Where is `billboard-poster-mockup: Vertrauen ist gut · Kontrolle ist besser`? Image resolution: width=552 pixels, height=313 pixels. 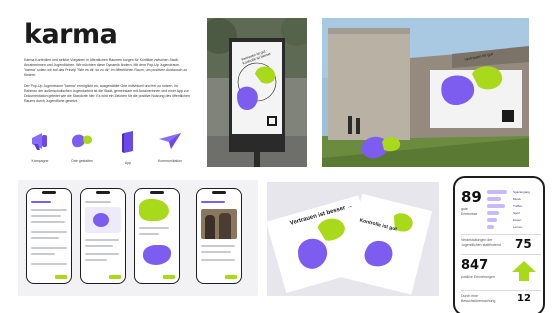 billboard-poster-mockup: Vertrauen ist gut · Kontrolle ist besser is located at coordinates (257, 92).